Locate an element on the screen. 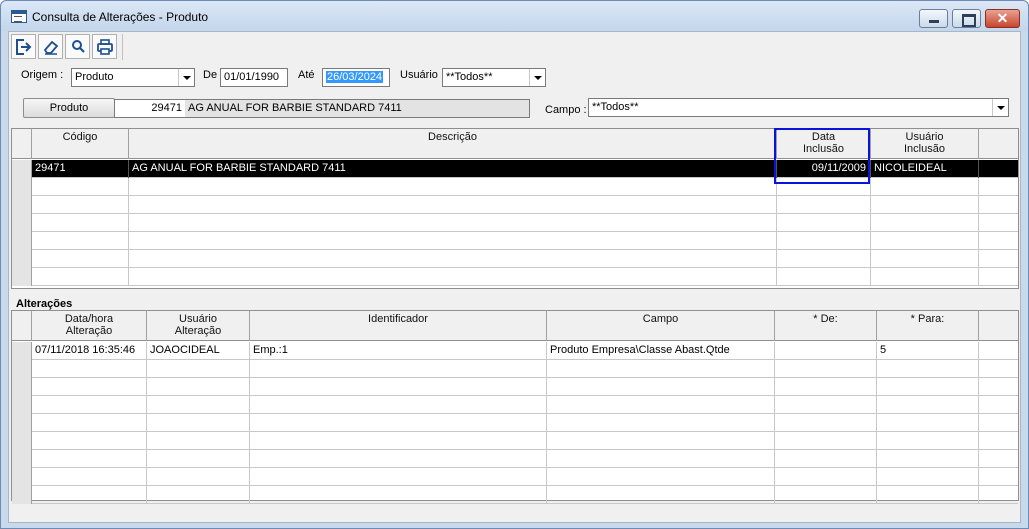 This screenshot has width=1029, height=529. print-button is located at coordinates (104, 46).